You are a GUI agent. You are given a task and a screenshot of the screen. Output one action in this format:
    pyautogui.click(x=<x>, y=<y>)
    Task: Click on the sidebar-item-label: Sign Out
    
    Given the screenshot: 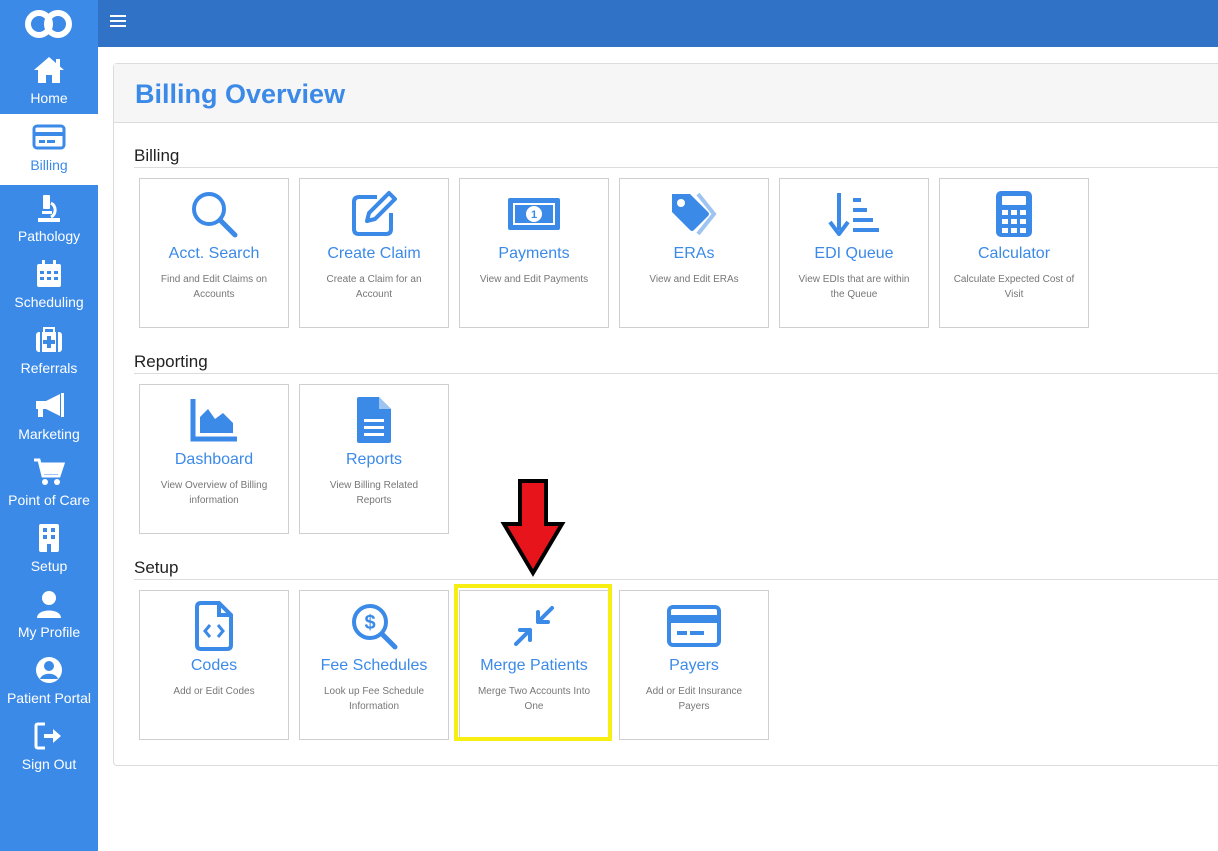 What is the action you would take?
    pyautogui.click(x=49, y=764)
    